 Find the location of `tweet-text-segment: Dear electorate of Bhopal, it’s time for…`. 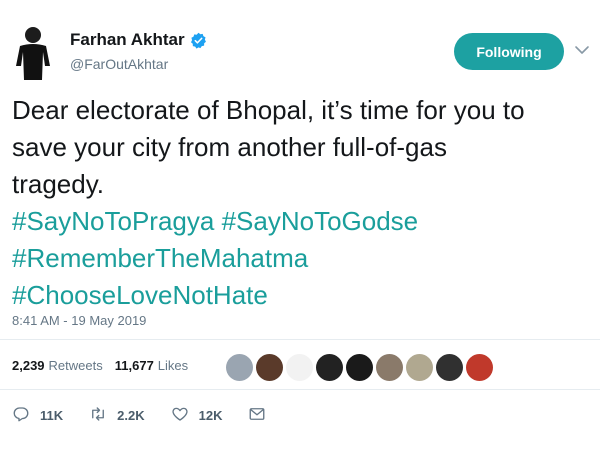

tweet-text-segment: Dear electorate of Bhopal, it’s time for… is located at coordinates (268, 110).